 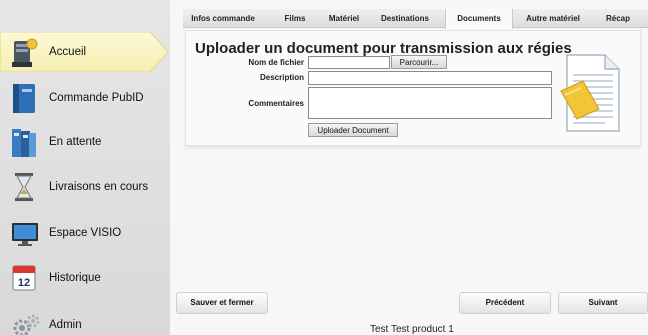 I want to click on previous-button: Précédent, so click(x=505, y=303).